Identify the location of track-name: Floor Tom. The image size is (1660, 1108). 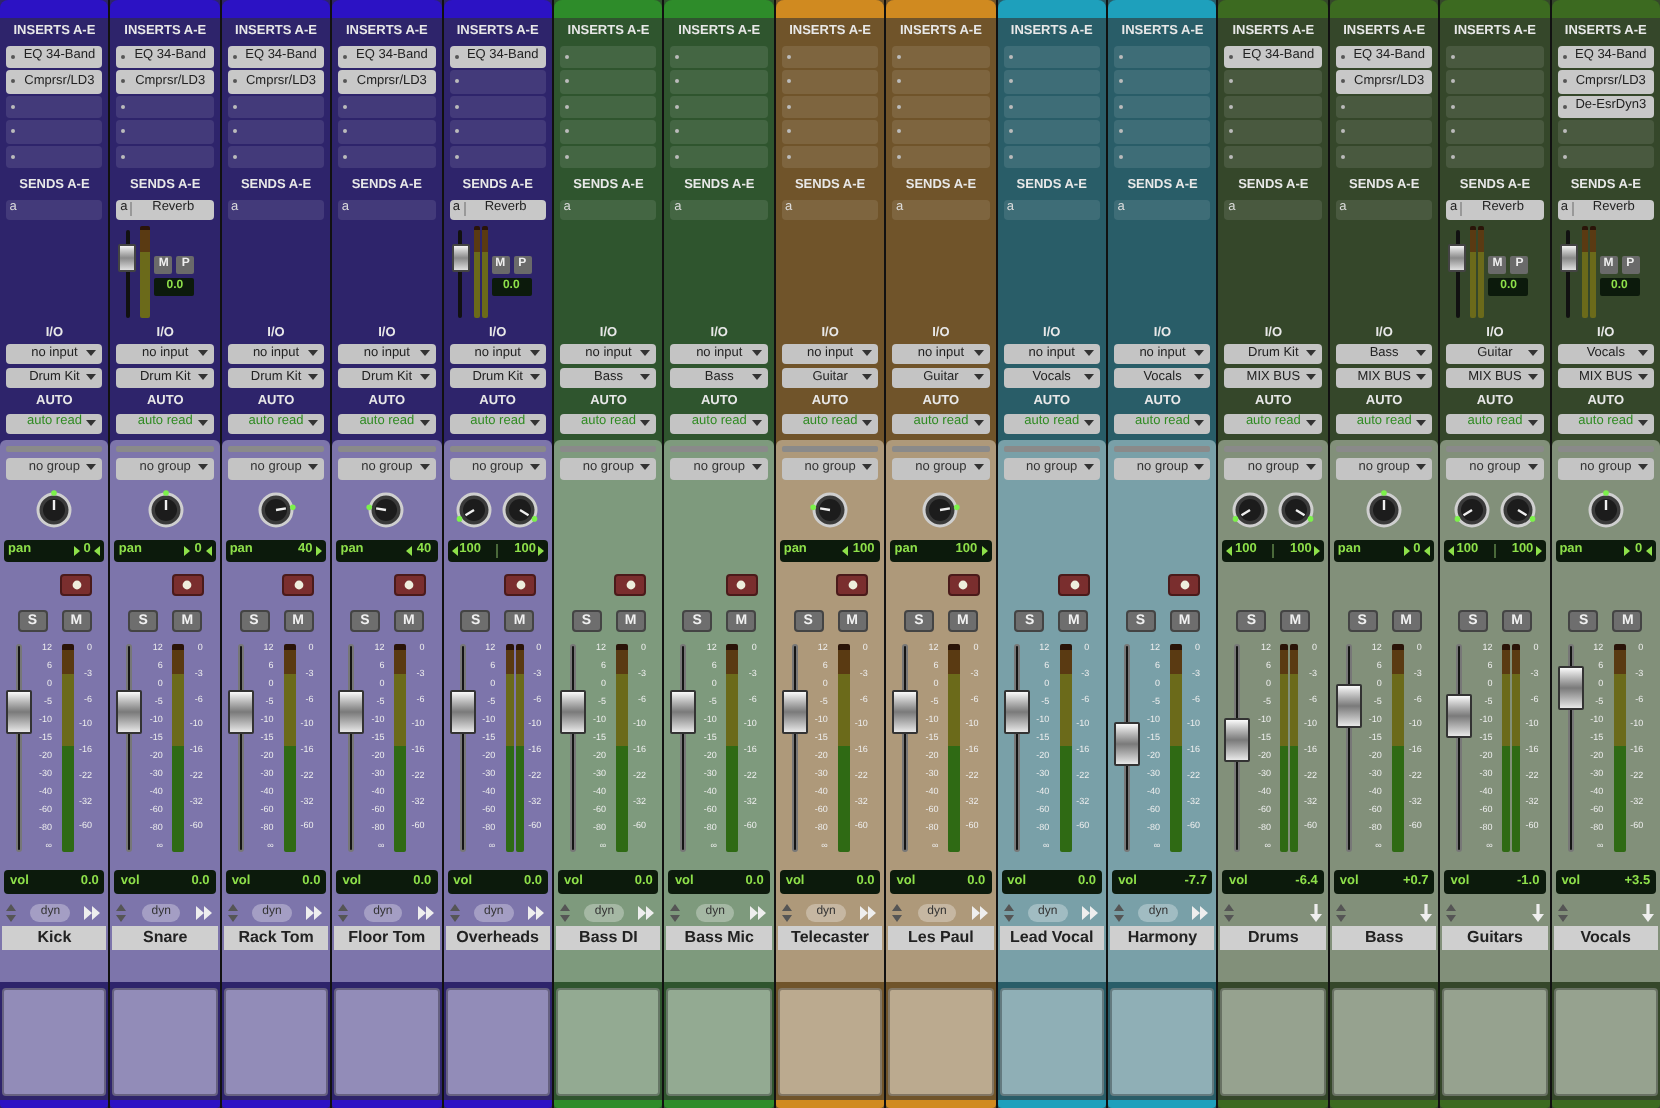
(387, 938).